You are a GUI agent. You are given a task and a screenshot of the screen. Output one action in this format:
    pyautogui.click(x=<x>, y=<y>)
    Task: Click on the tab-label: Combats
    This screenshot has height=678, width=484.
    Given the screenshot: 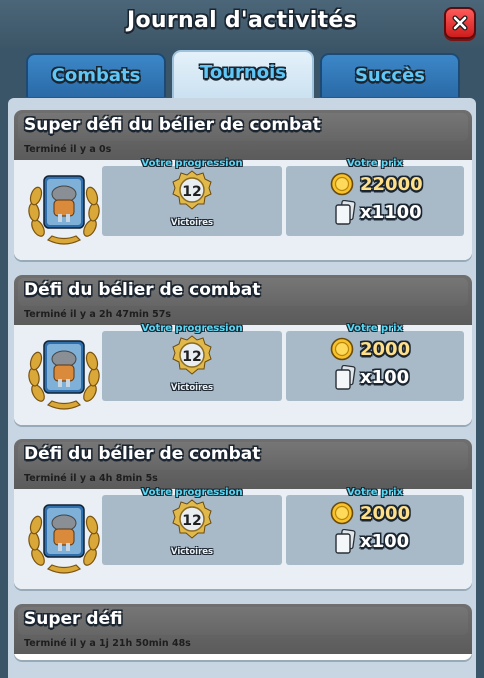 What is the action you would take?
    pyautogui.click(x=96, y=75)
    